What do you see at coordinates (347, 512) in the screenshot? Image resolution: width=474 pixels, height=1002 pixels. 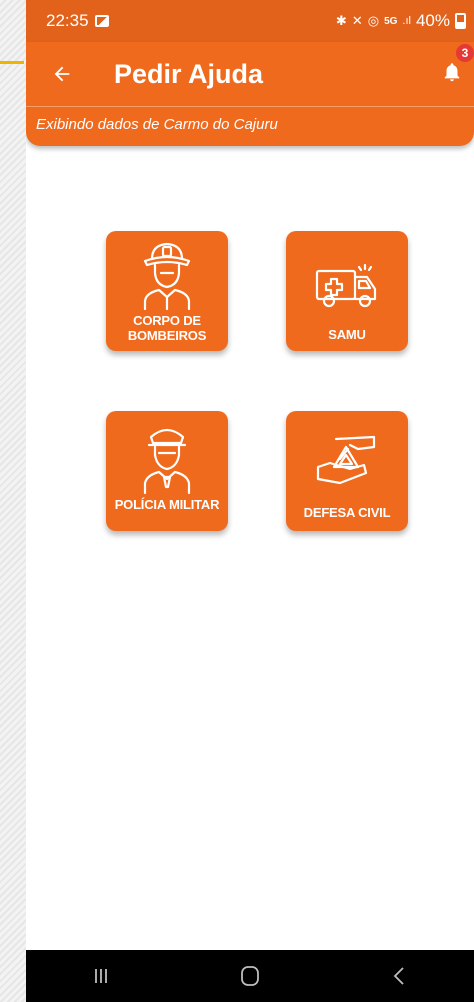 I see `service-label-defesa-civil: DEFESA CIVIL` at bounding box center [347, 512].